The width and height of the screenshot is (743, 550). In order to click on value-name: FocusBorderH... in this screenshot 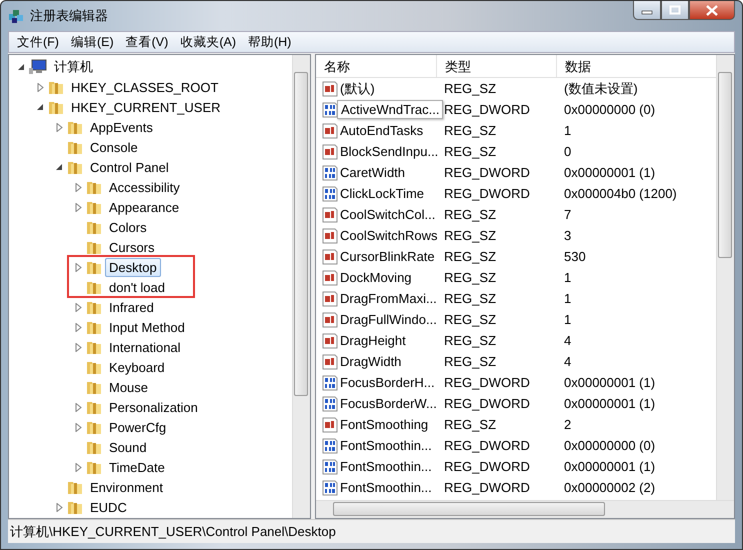, I will do `click(387, 382)`.